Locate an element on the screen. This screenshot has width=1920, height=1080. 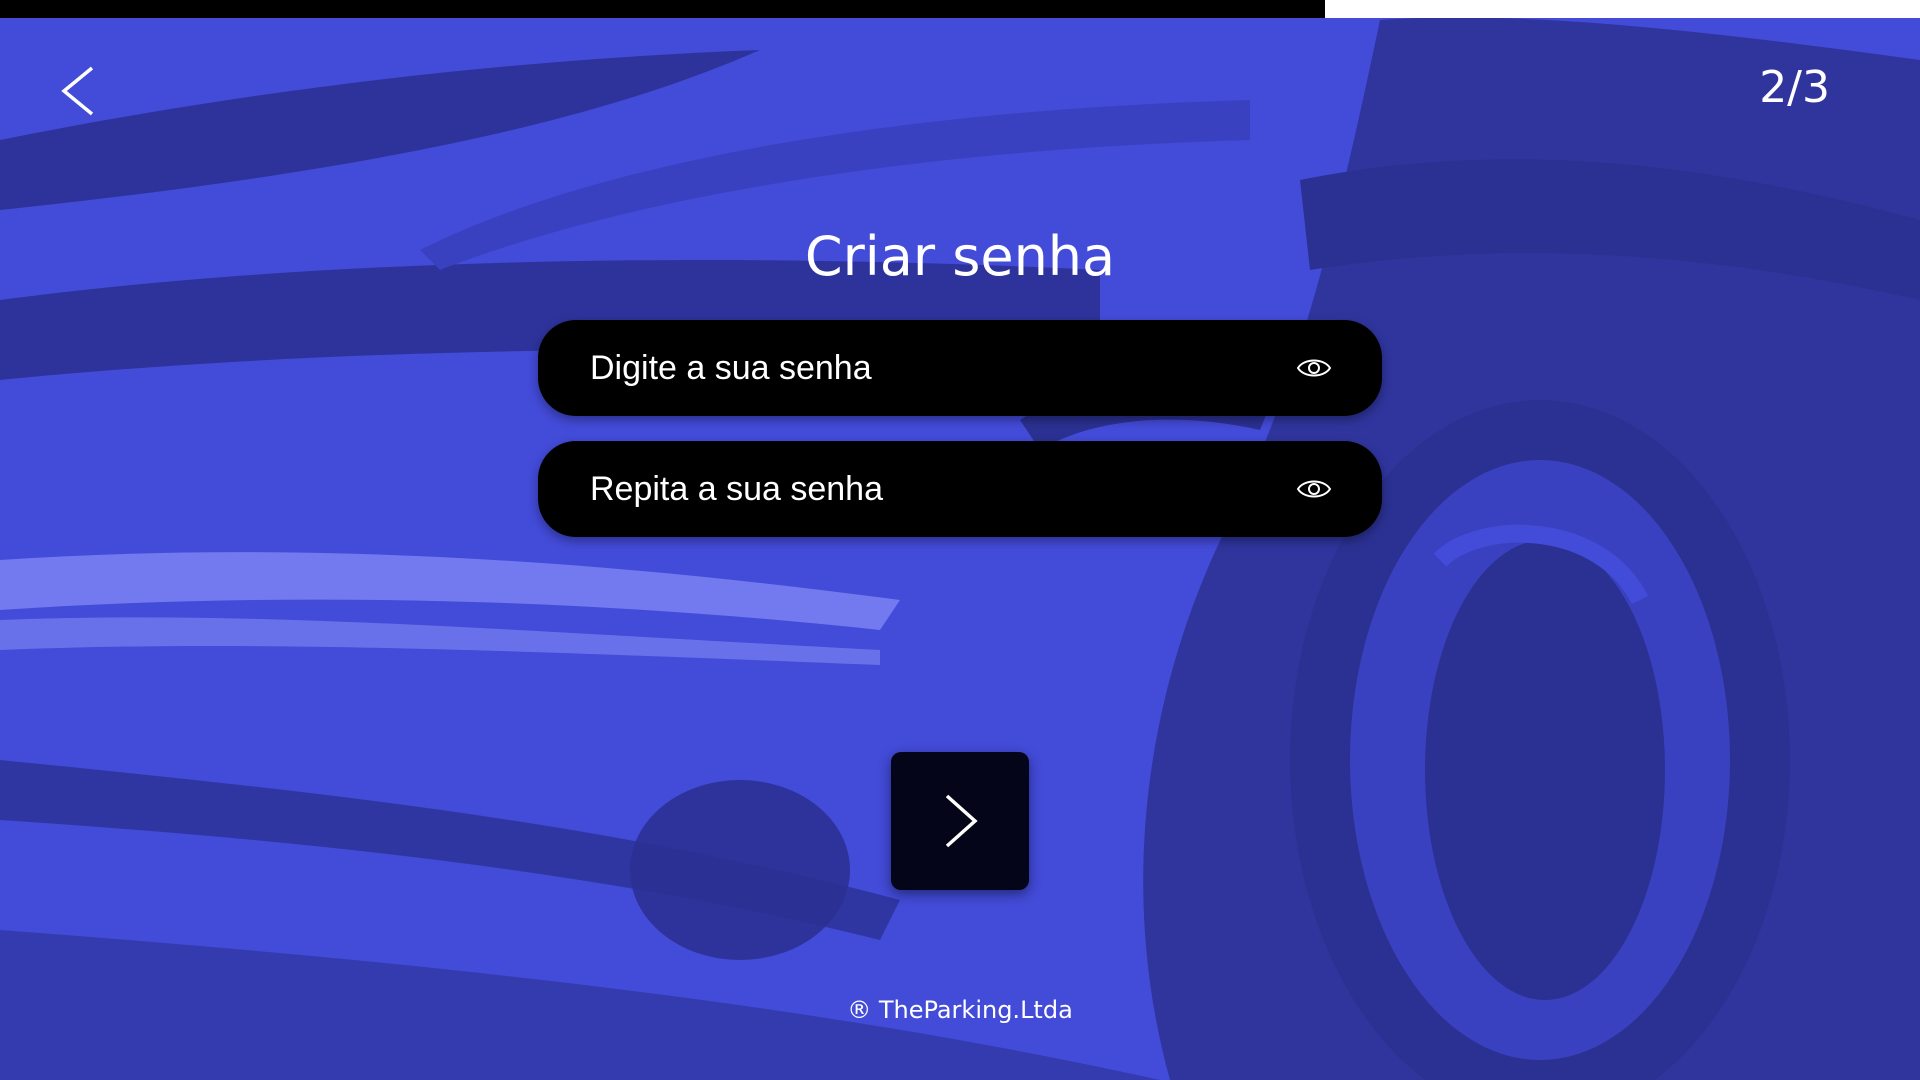
password-field-placeholder: Digite a sua senha is located at coordinates (731, 368).